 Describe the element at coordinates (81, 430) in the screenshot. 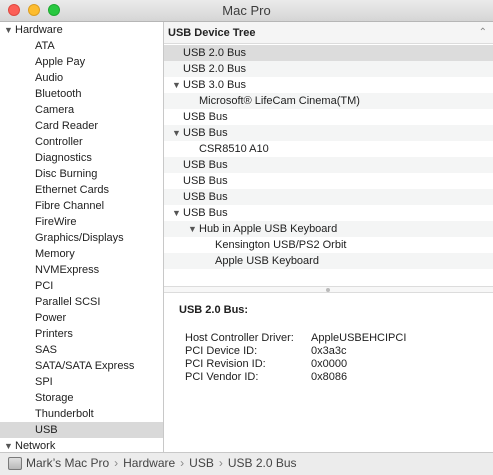

I see `sidebar-item-usb: USB` at that location.